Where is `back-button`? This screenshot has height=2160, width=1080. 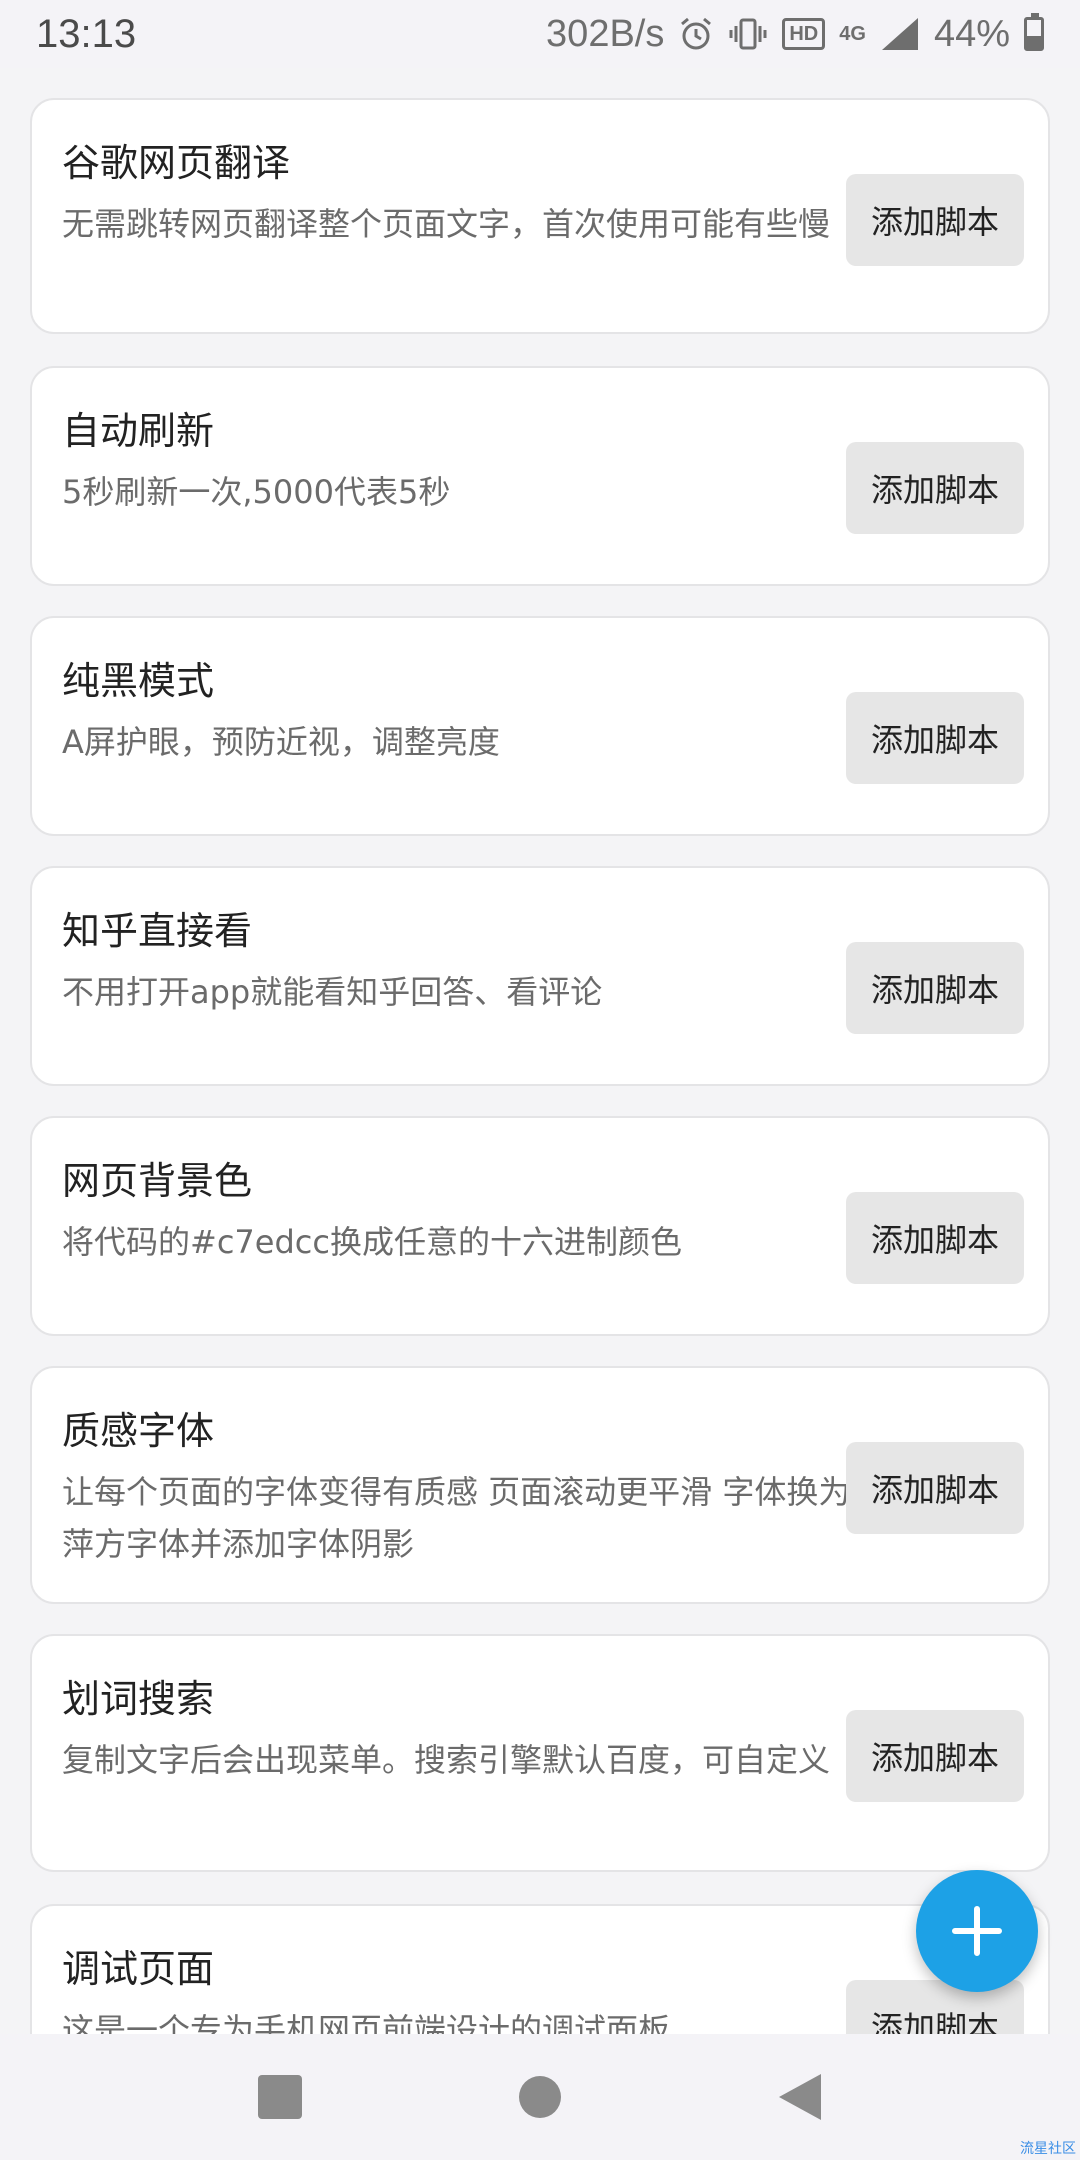 back-button is located at coordinates (800, 2097).